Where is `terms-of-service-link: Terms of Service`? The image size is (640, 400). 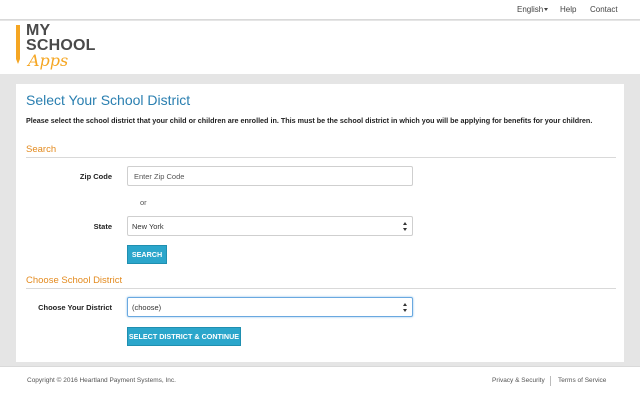 terms-of-service-link: Terms of Service is located at coordinates (582, 380).